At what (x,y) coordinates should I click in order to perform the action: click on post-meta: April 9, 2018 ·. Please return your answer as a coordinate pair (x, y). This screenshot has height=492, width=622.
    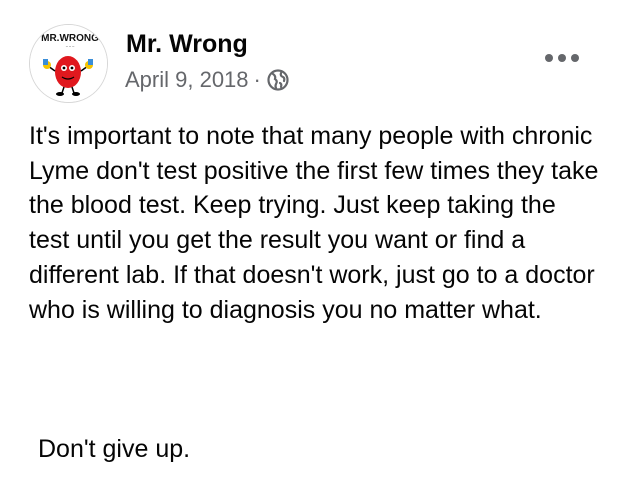
    Looking at the image, I should click on (207, 80).